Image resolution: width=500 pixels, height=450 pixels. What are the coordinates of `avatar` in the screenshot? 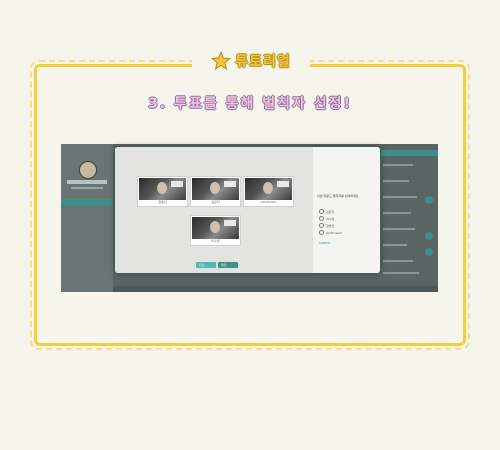 It's located at (88, 170).